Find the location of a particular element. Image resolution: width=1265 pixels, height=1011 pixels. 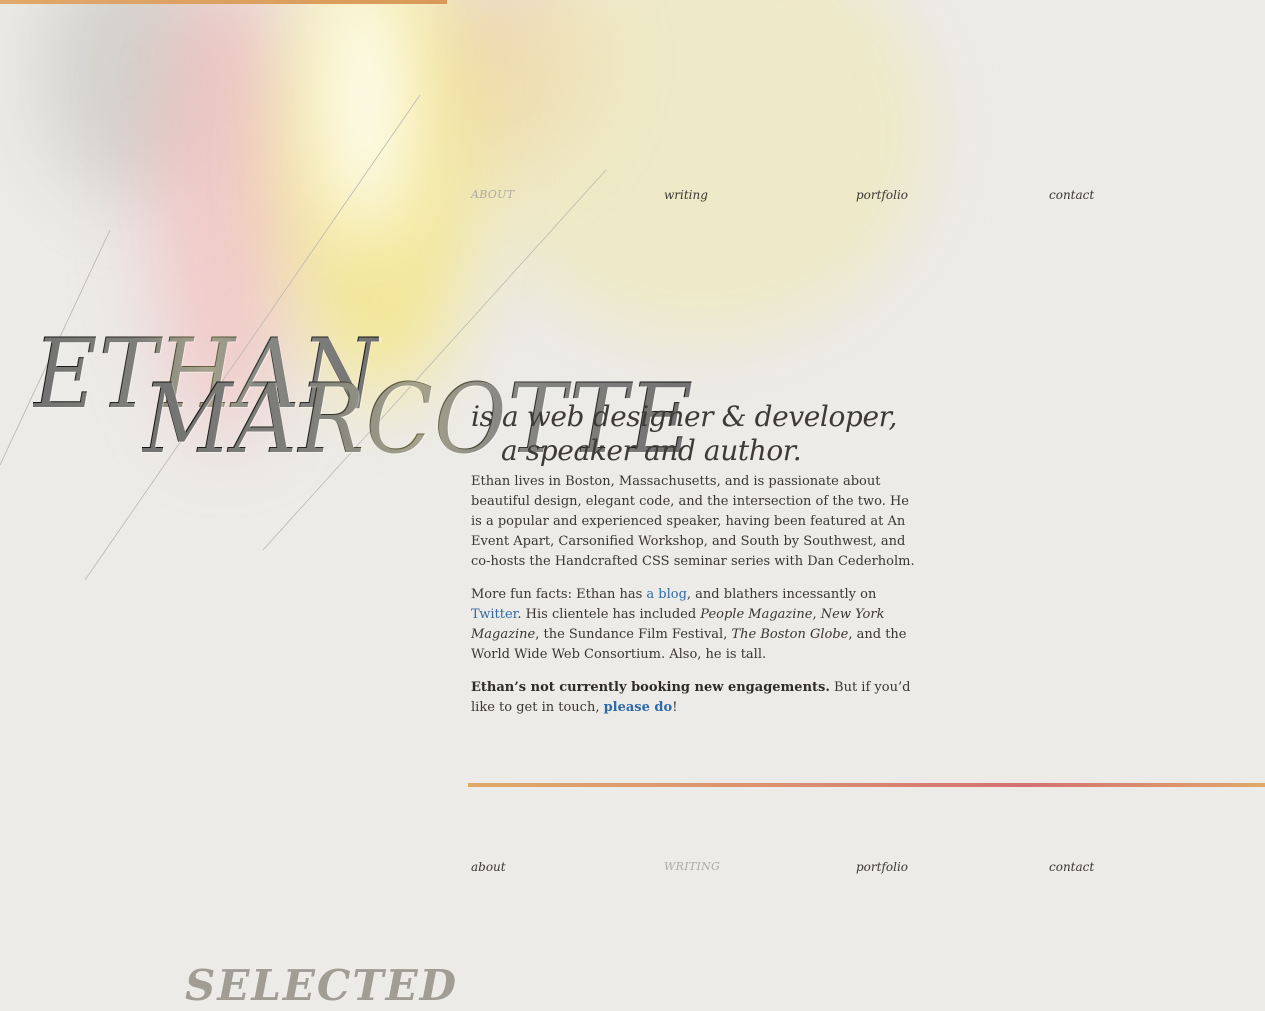

top-navigation: ABOUT writing portfolio contact is located at coordinates (791, 198).